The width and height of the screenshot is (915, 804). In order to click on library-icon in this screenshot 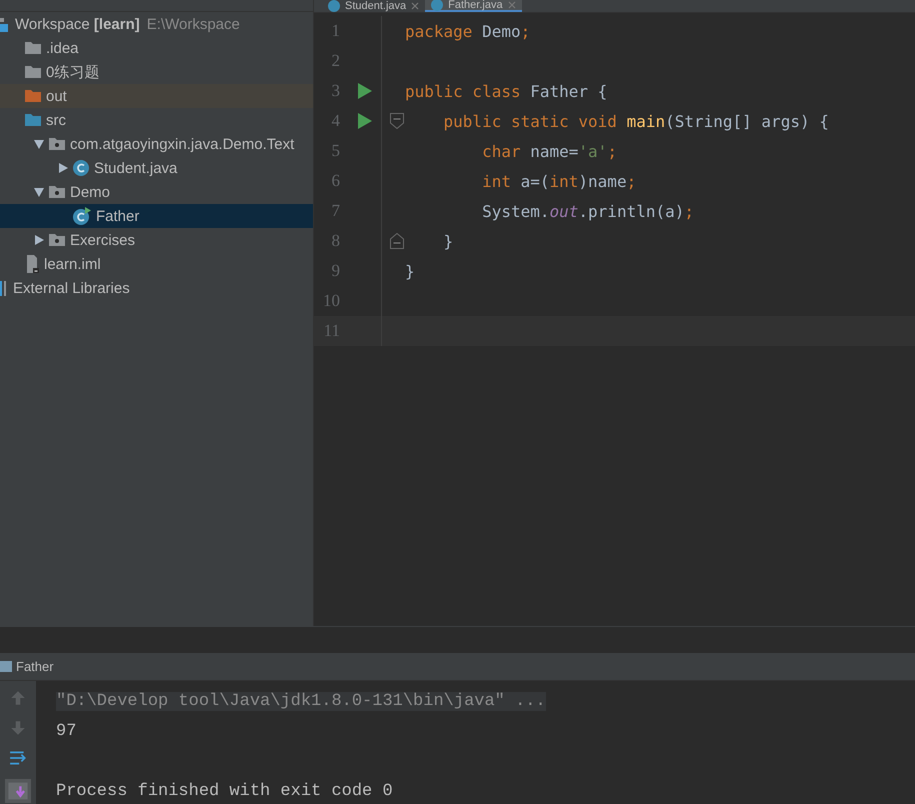, I will do `click(4, 288)`.